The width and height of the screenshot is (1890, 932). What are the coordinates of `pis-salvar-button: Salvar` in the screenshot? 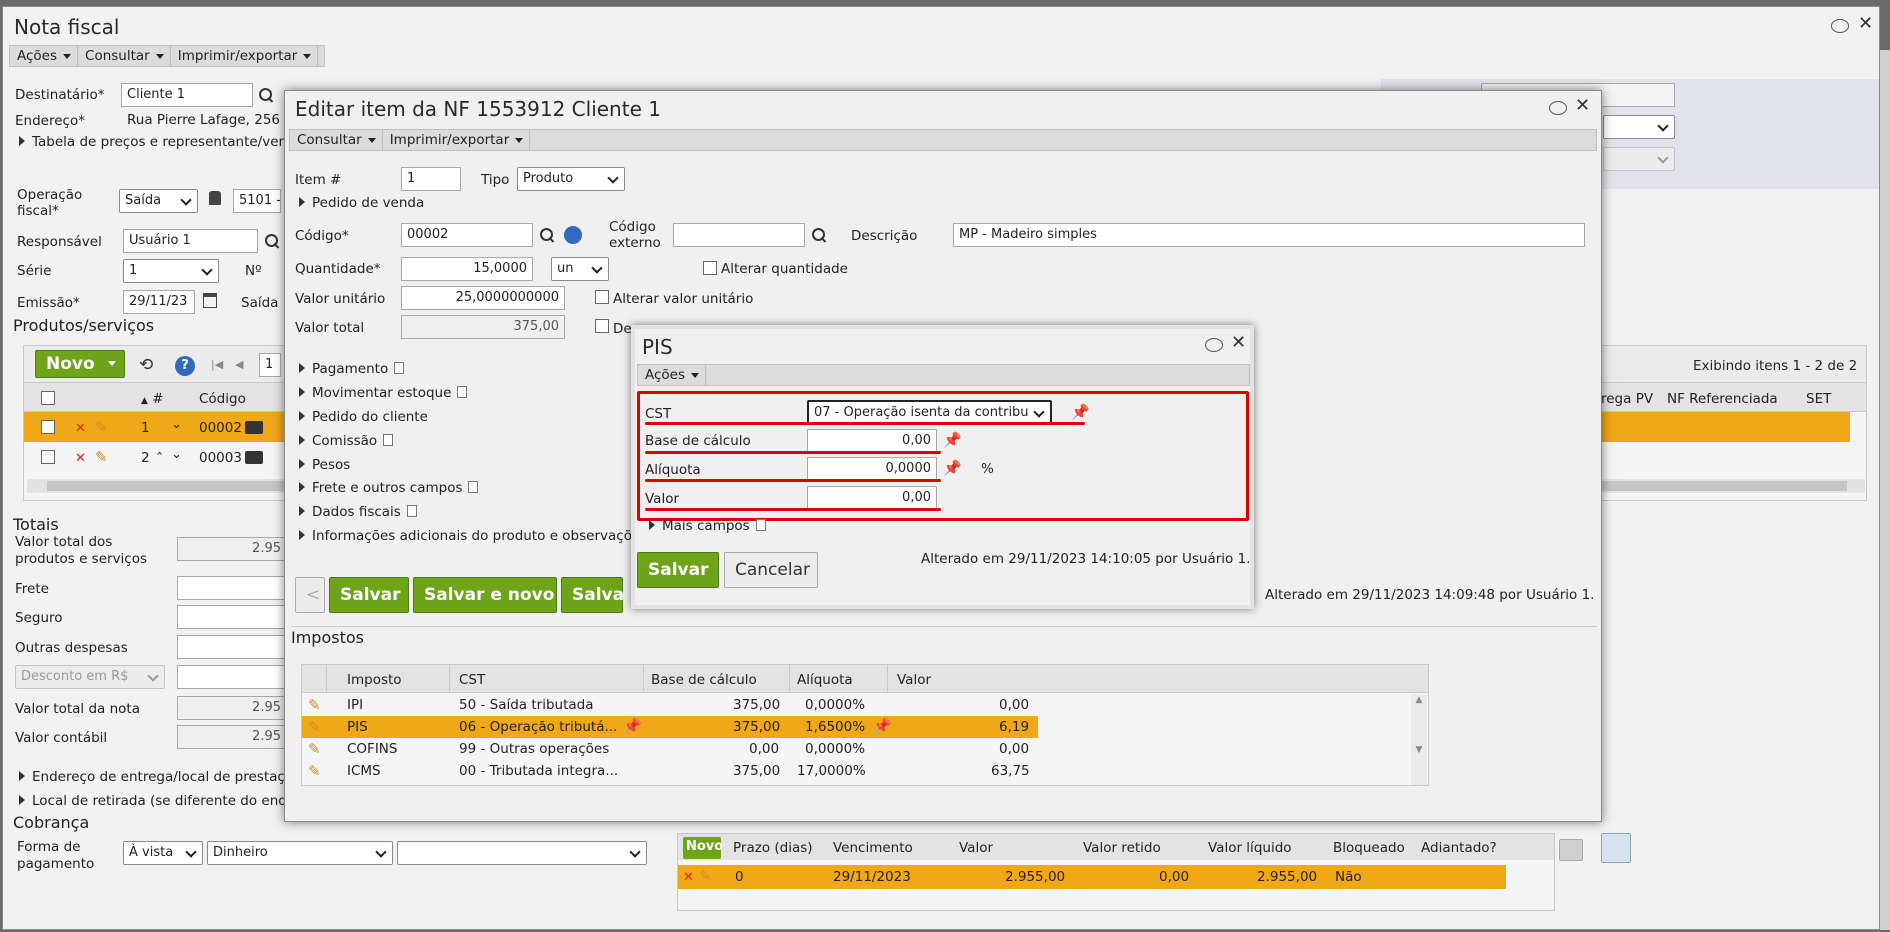 It's located at (678, 570).